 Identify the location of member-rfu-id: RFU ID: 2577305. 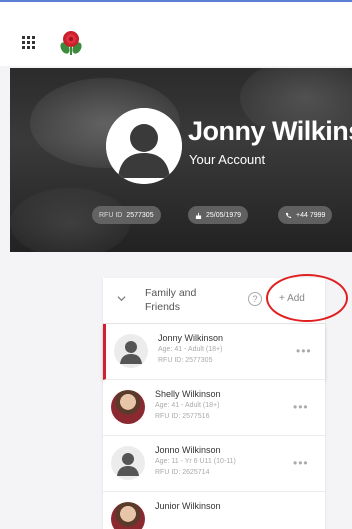
(185, 360).